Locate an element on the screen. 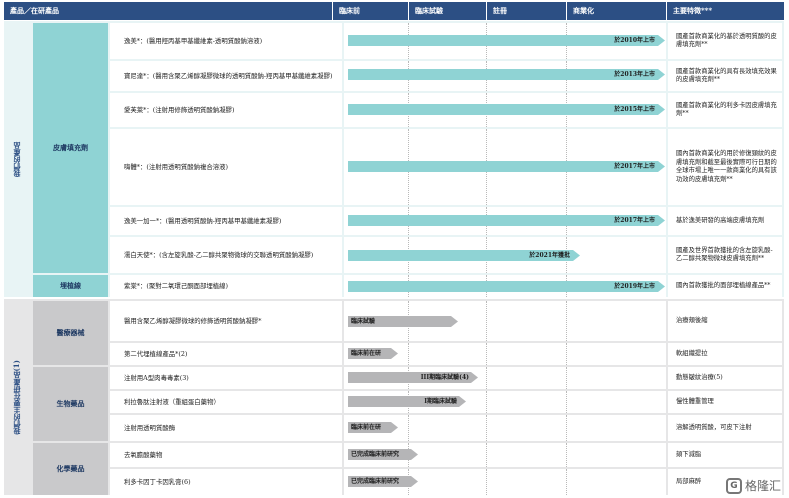 Image resolution: width=789 pixels, height=498 pixels. feature-cell: 國產首款商業化的基於透明質酸的皮膚填充劑** is located at coordinates (725, 41).